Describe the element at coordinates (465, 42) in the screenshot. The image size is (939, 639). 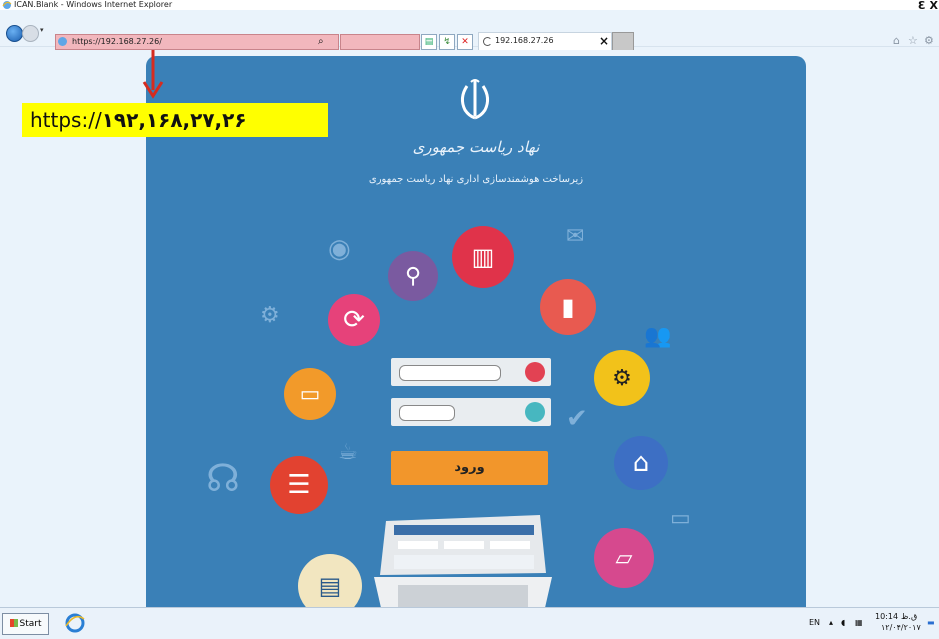
I see `stop-icon: ✕` at that location.